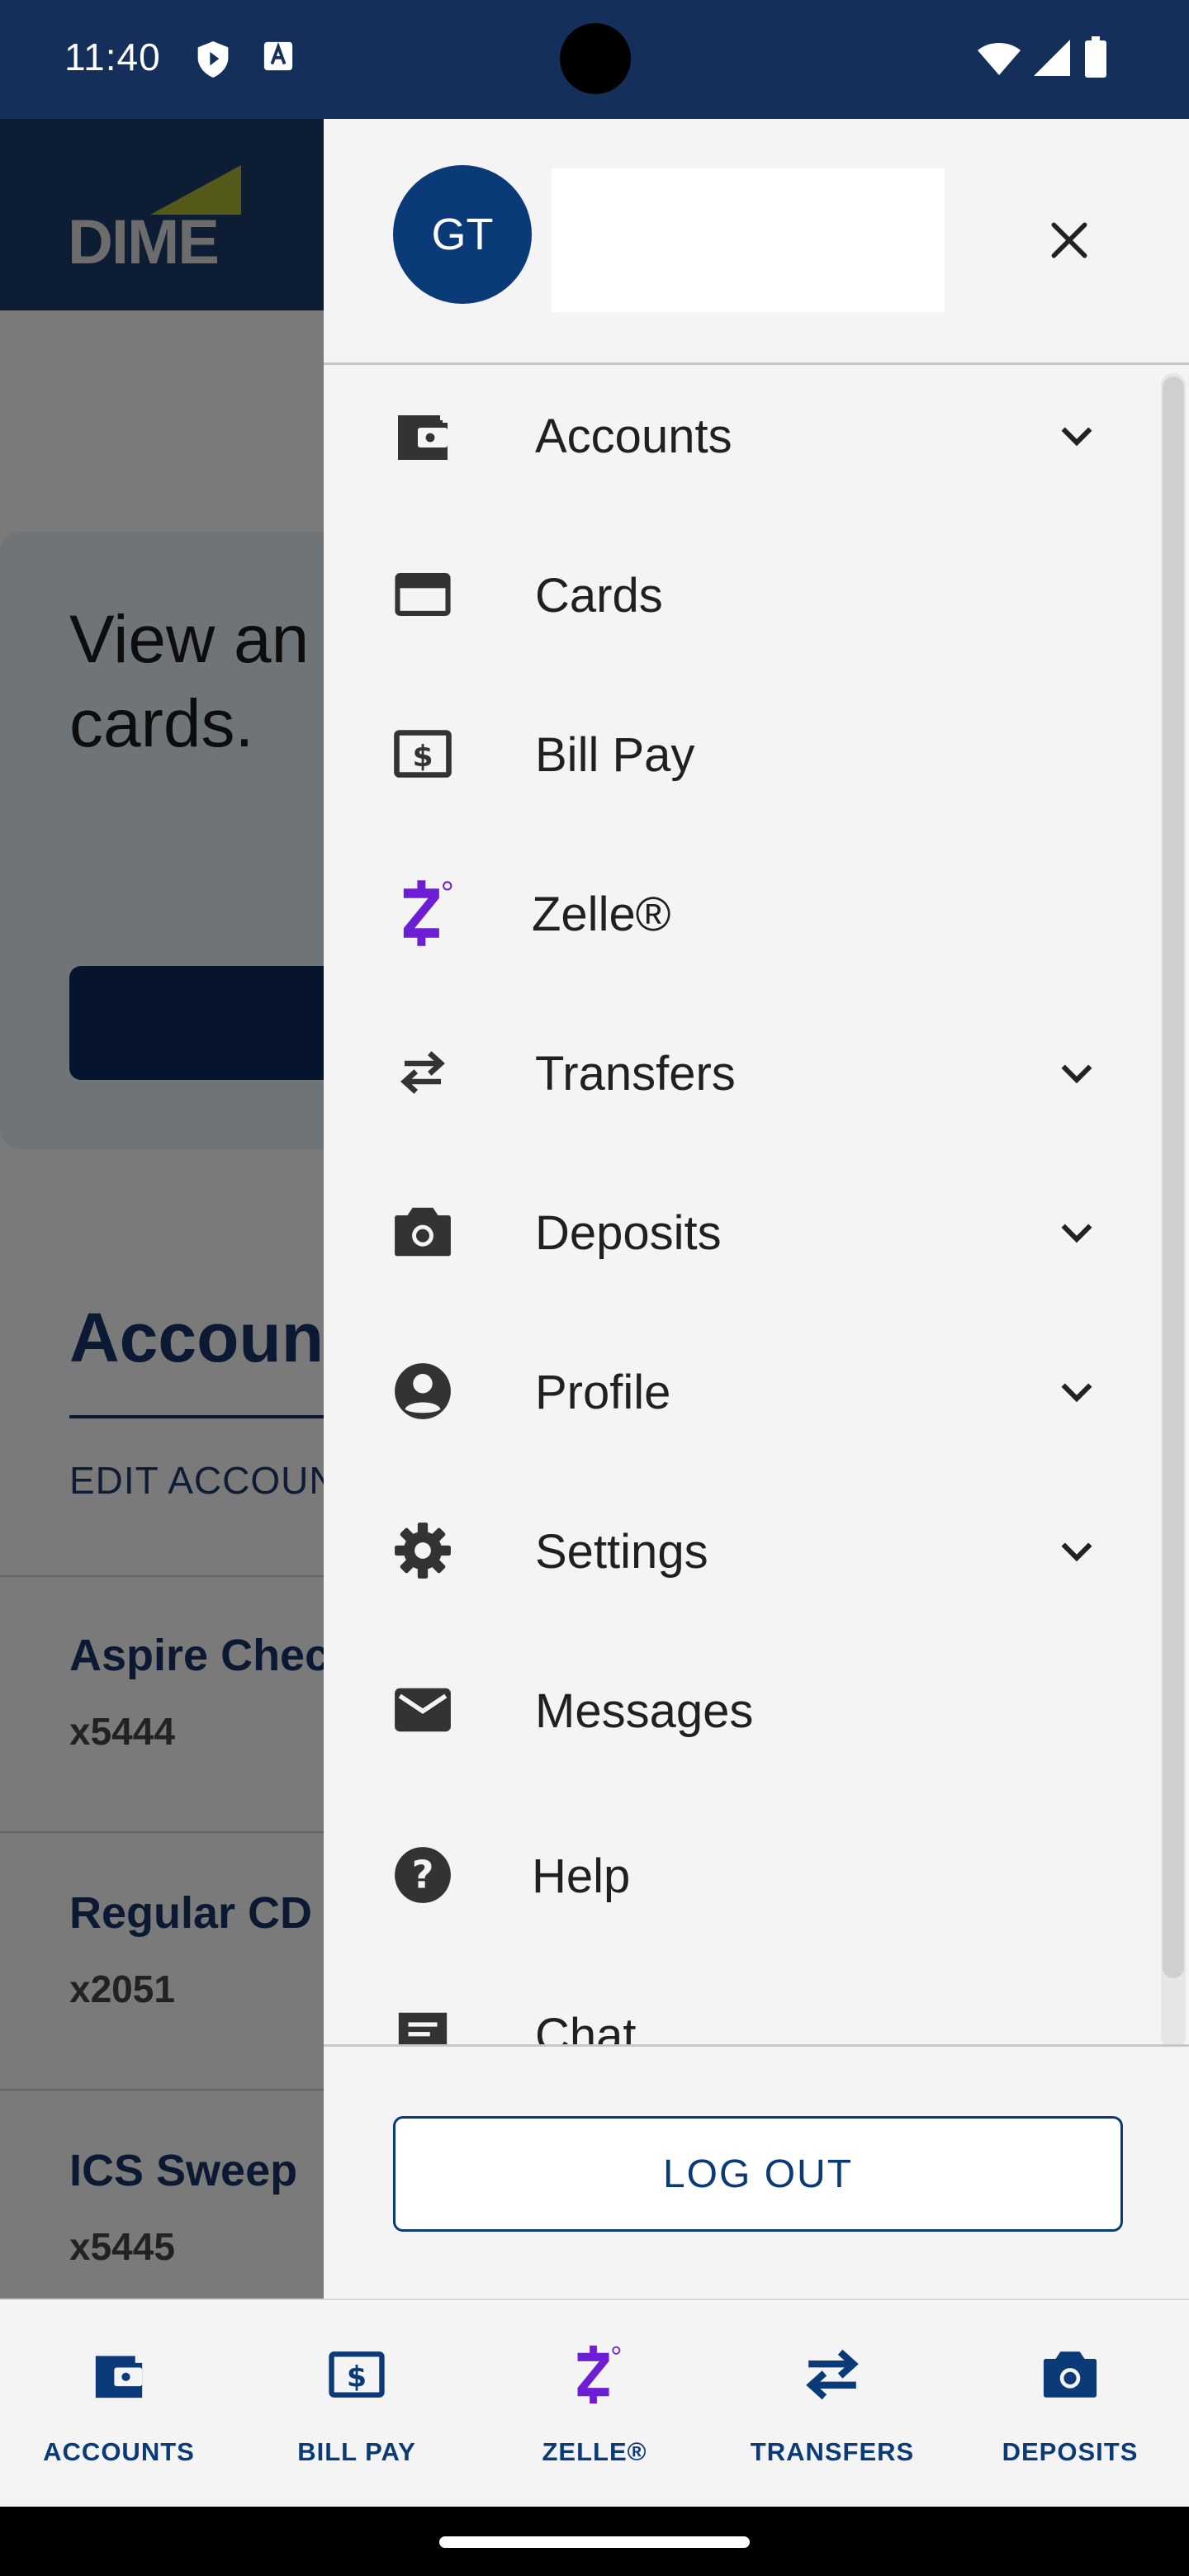  I want to click on help-circle-icon: ?, so click(422, 1875).